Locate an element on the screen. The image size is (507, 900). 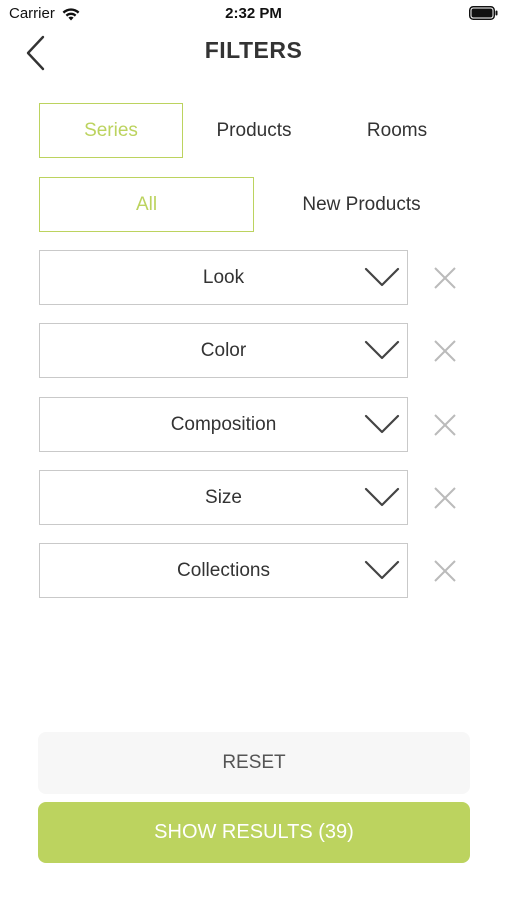
clear-color-button is located at coordinates (445, 351).